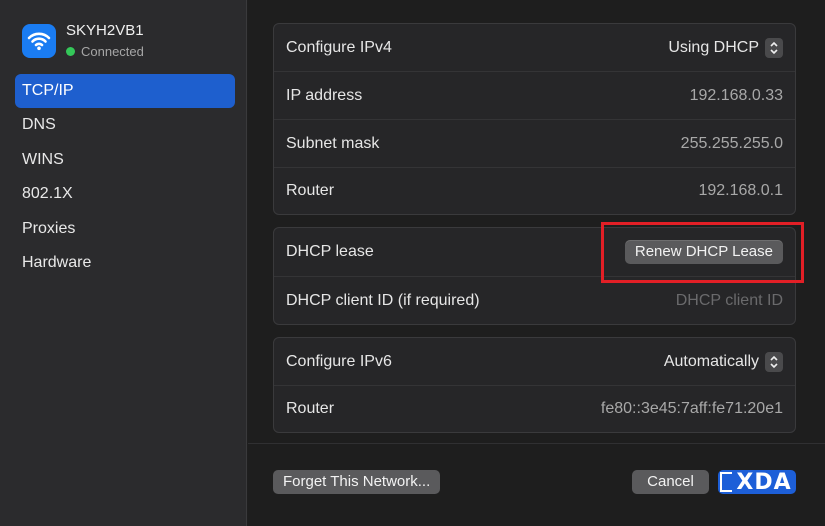  Describe the element at coordinates (310, 190) in the screenshot. I see `router-ipv4-label: Router` at that location.